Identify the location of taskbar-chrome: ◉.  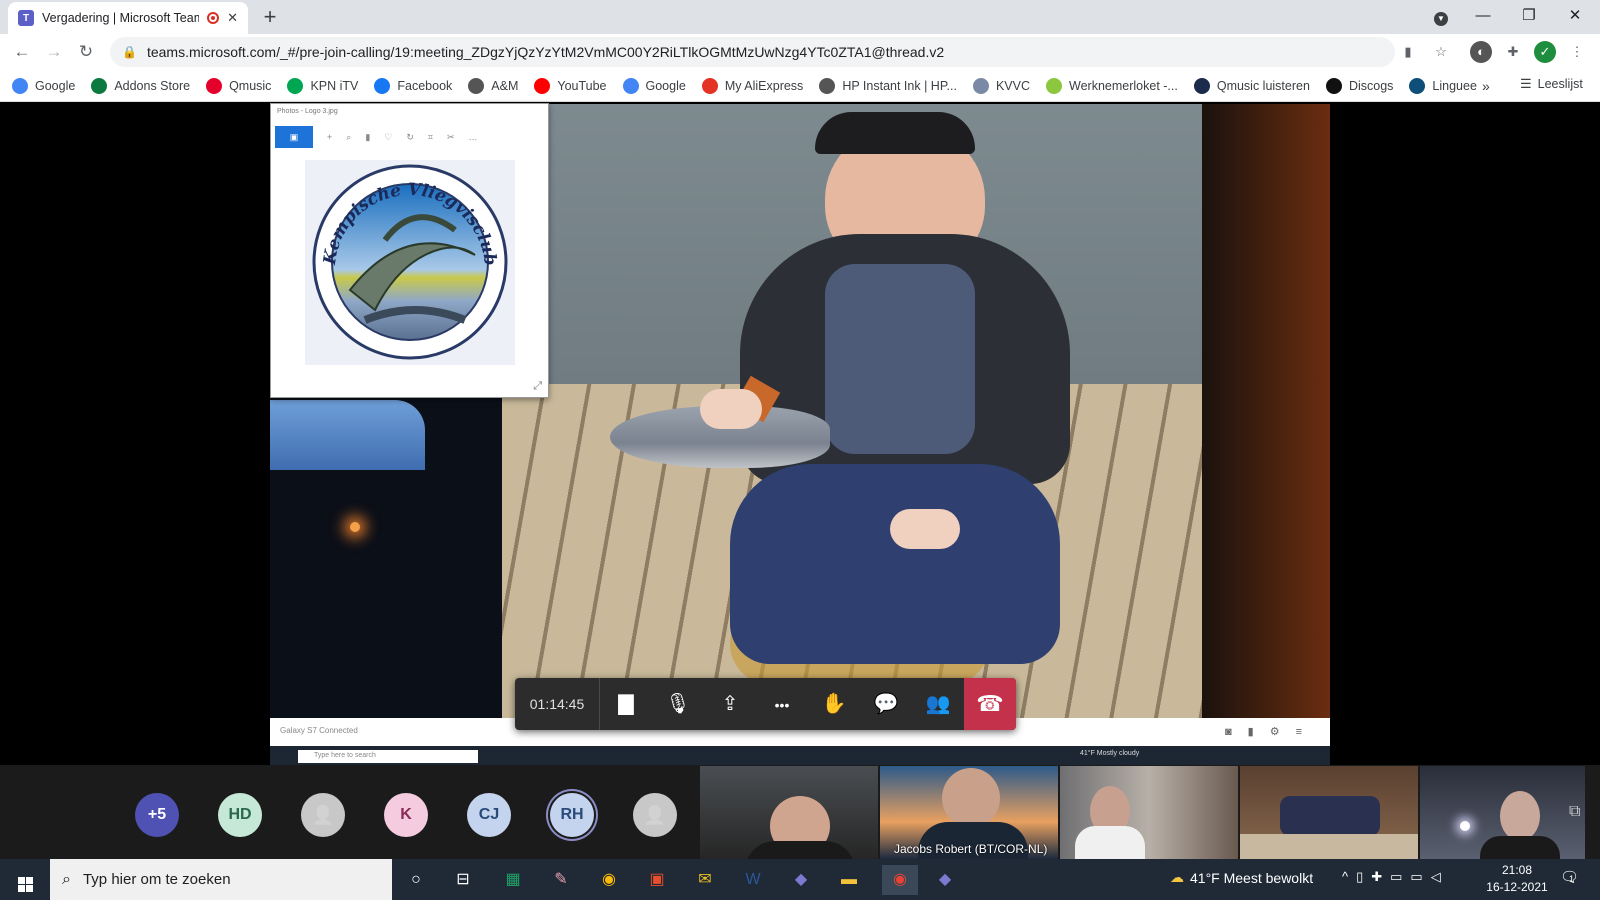
(609, 880).